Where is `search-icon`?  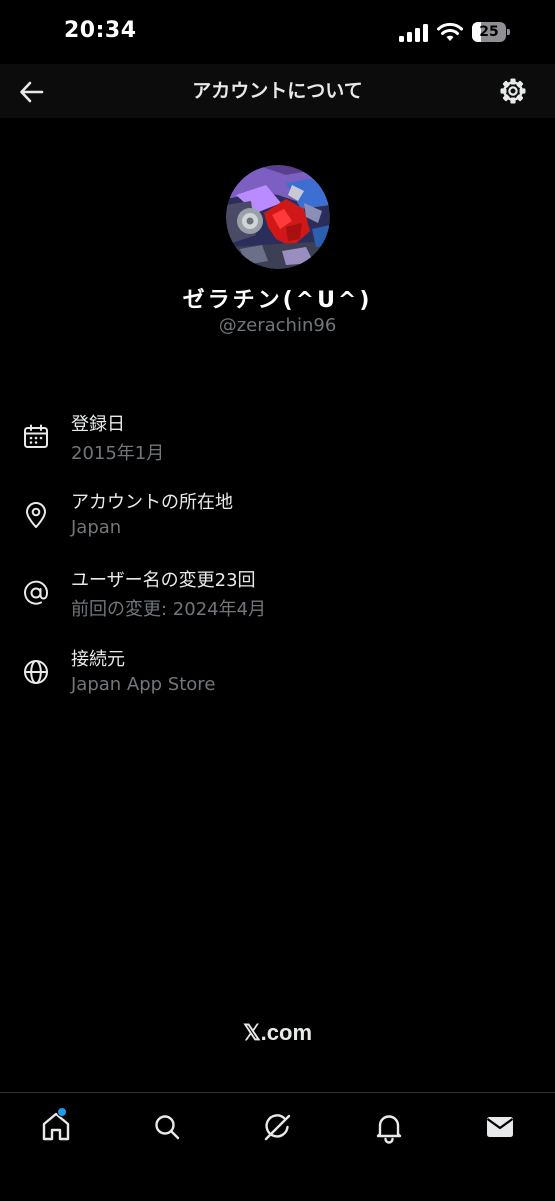
search-icon is located at coordinates (167, 1127).